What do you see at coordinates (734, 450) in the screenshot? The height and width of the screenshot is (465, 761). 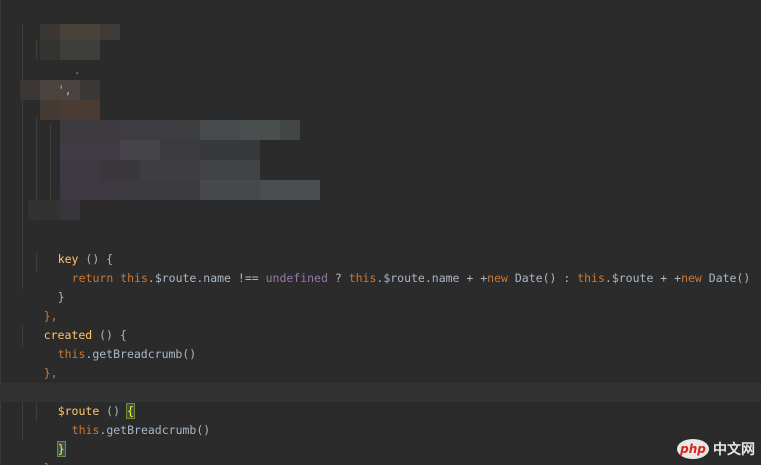 I see `watermark-text: 中文网` at bounding box center [734, 450].